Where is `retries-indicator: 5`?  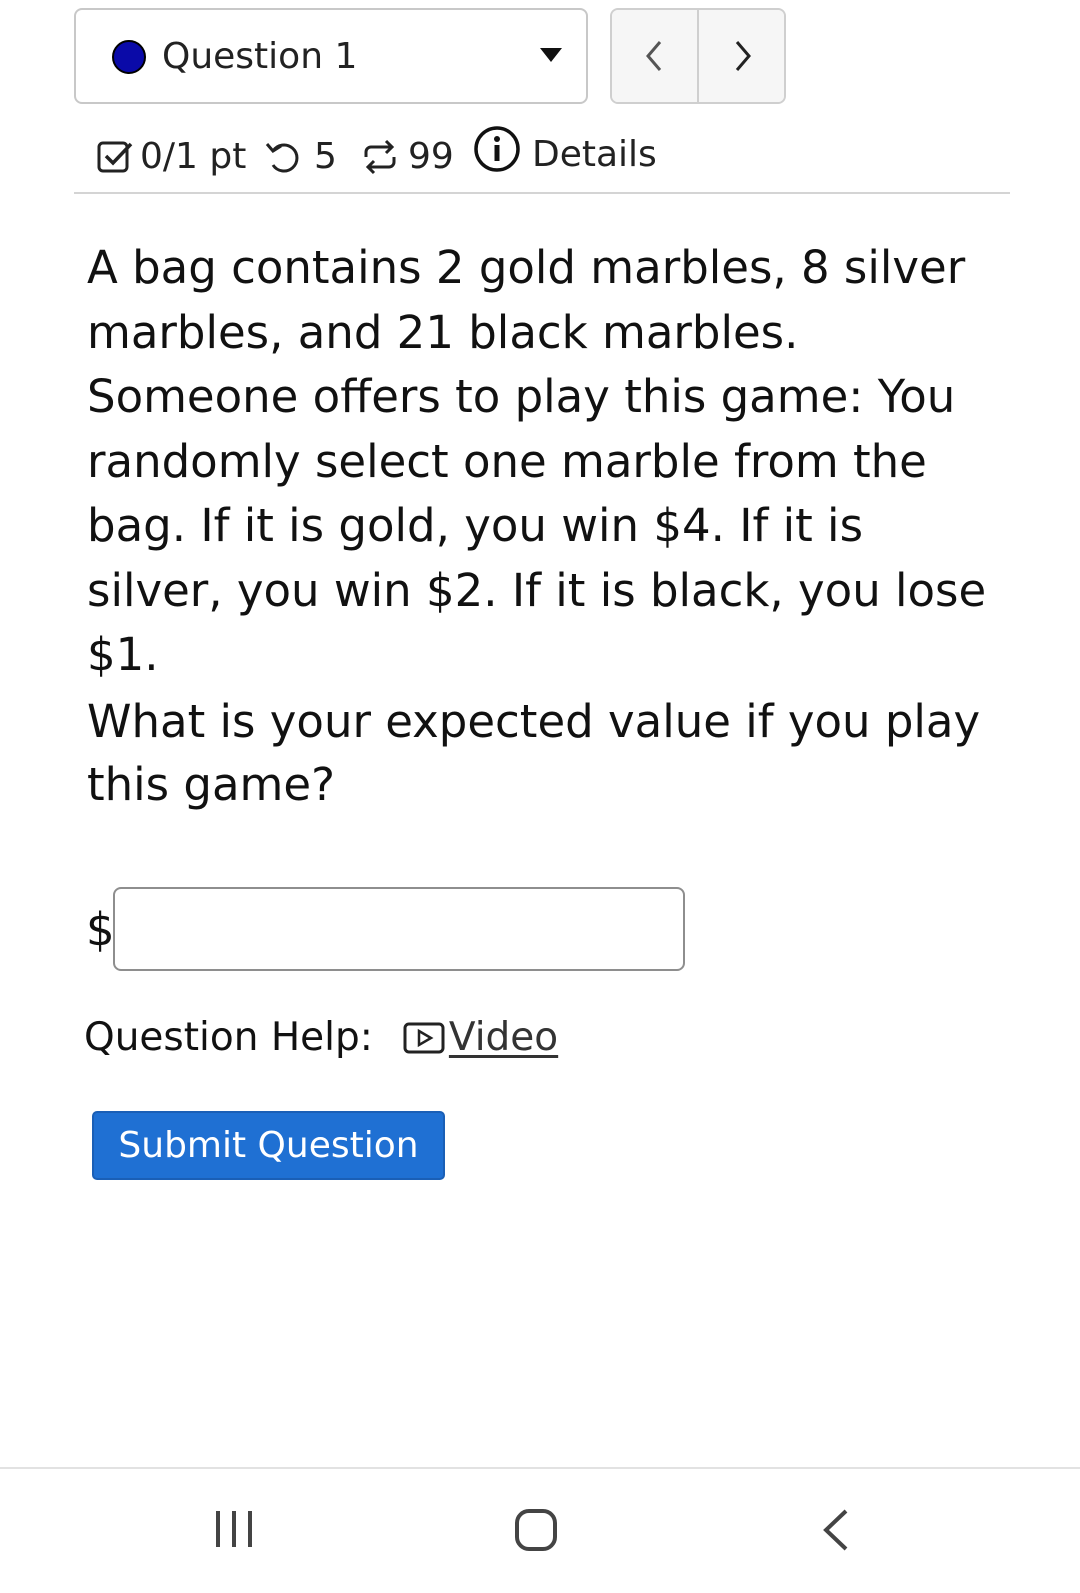
retries-indicator: 5 is located at coordinates (300, 157).